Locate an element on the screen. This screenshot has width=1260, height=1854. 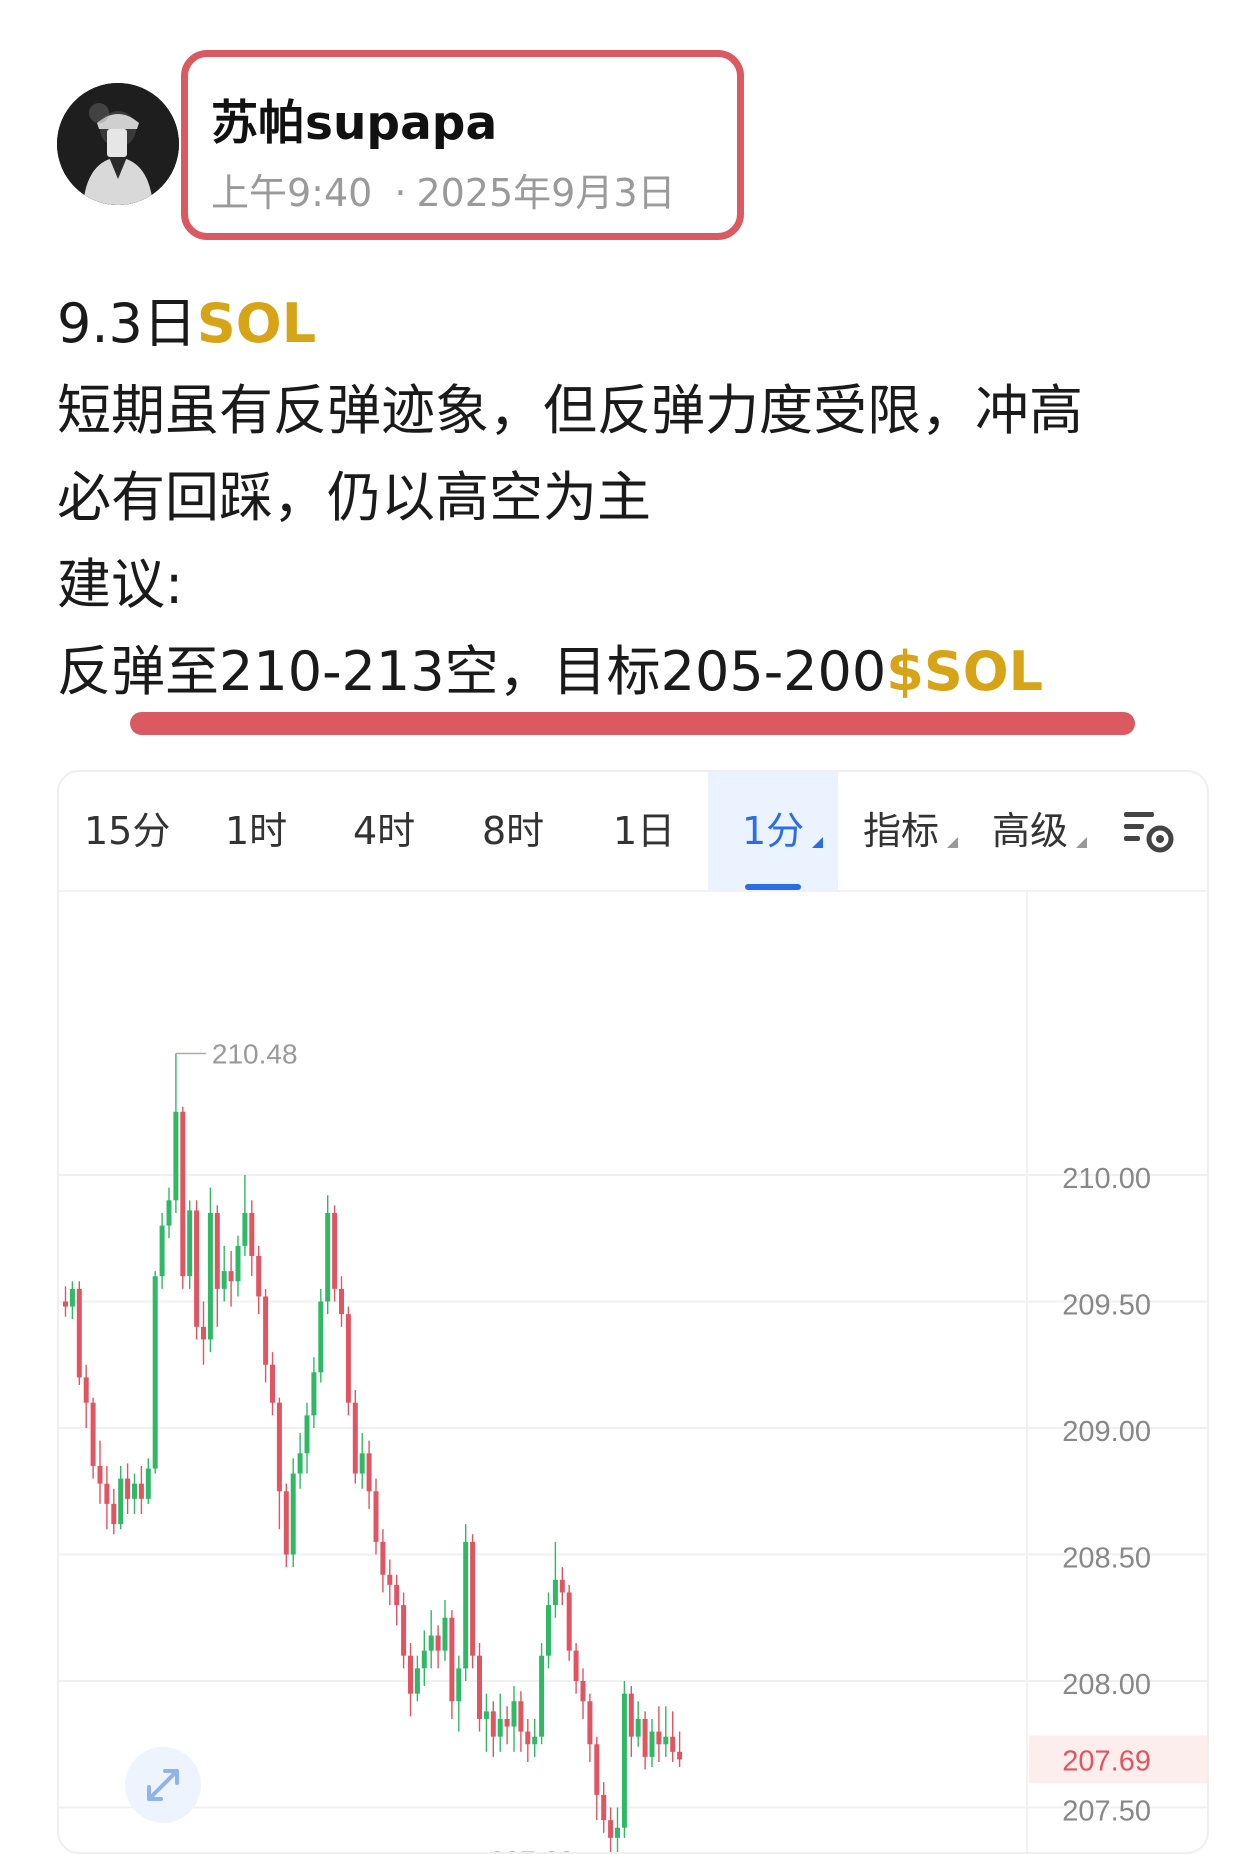
tab-15m: 15分 is located at coordinates (127, 831).